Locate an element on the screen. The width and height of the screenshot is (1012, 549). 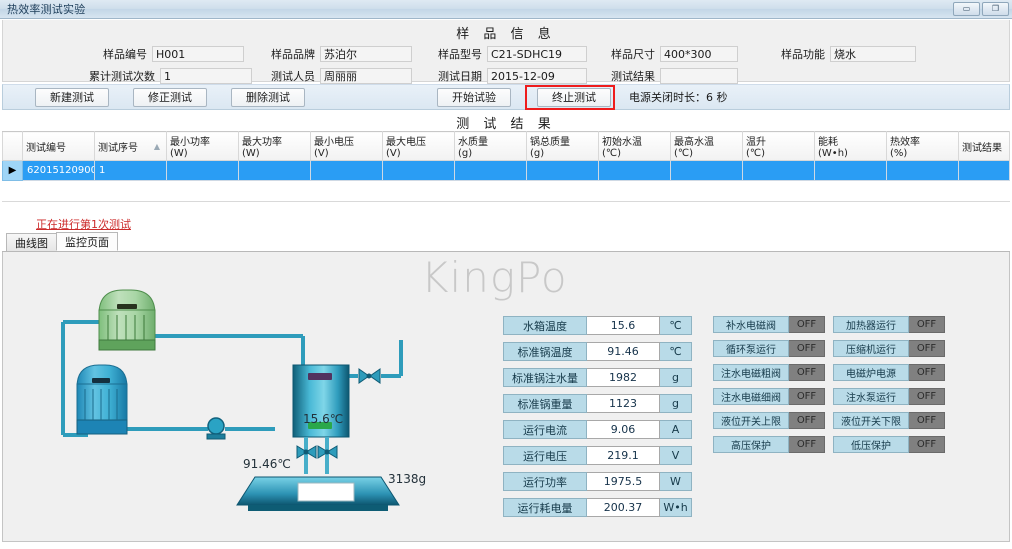
readout-label: 标准锅温度 is located at coordinates (545, 351).